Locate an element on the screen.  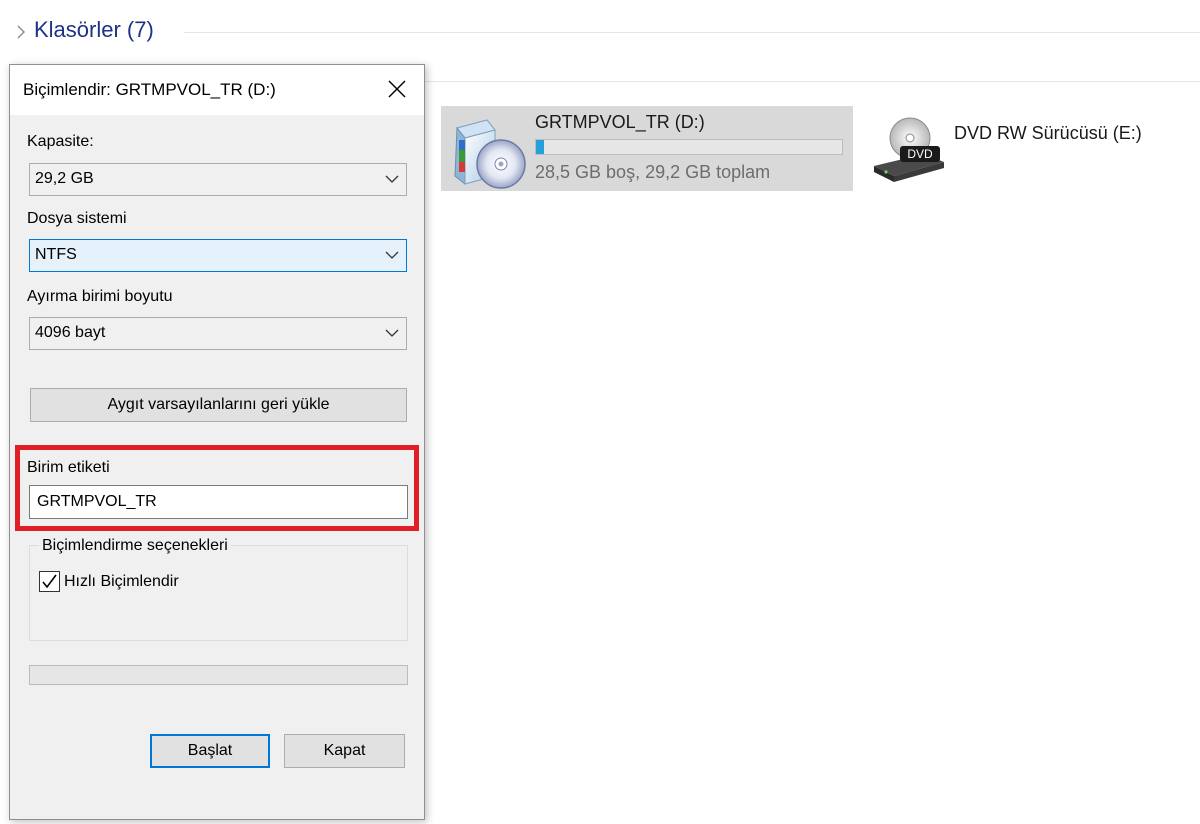
dialog-titlebar: Biçimlendir: GRTMPVOL_TR (D:) is located at coordinates (217, 90).